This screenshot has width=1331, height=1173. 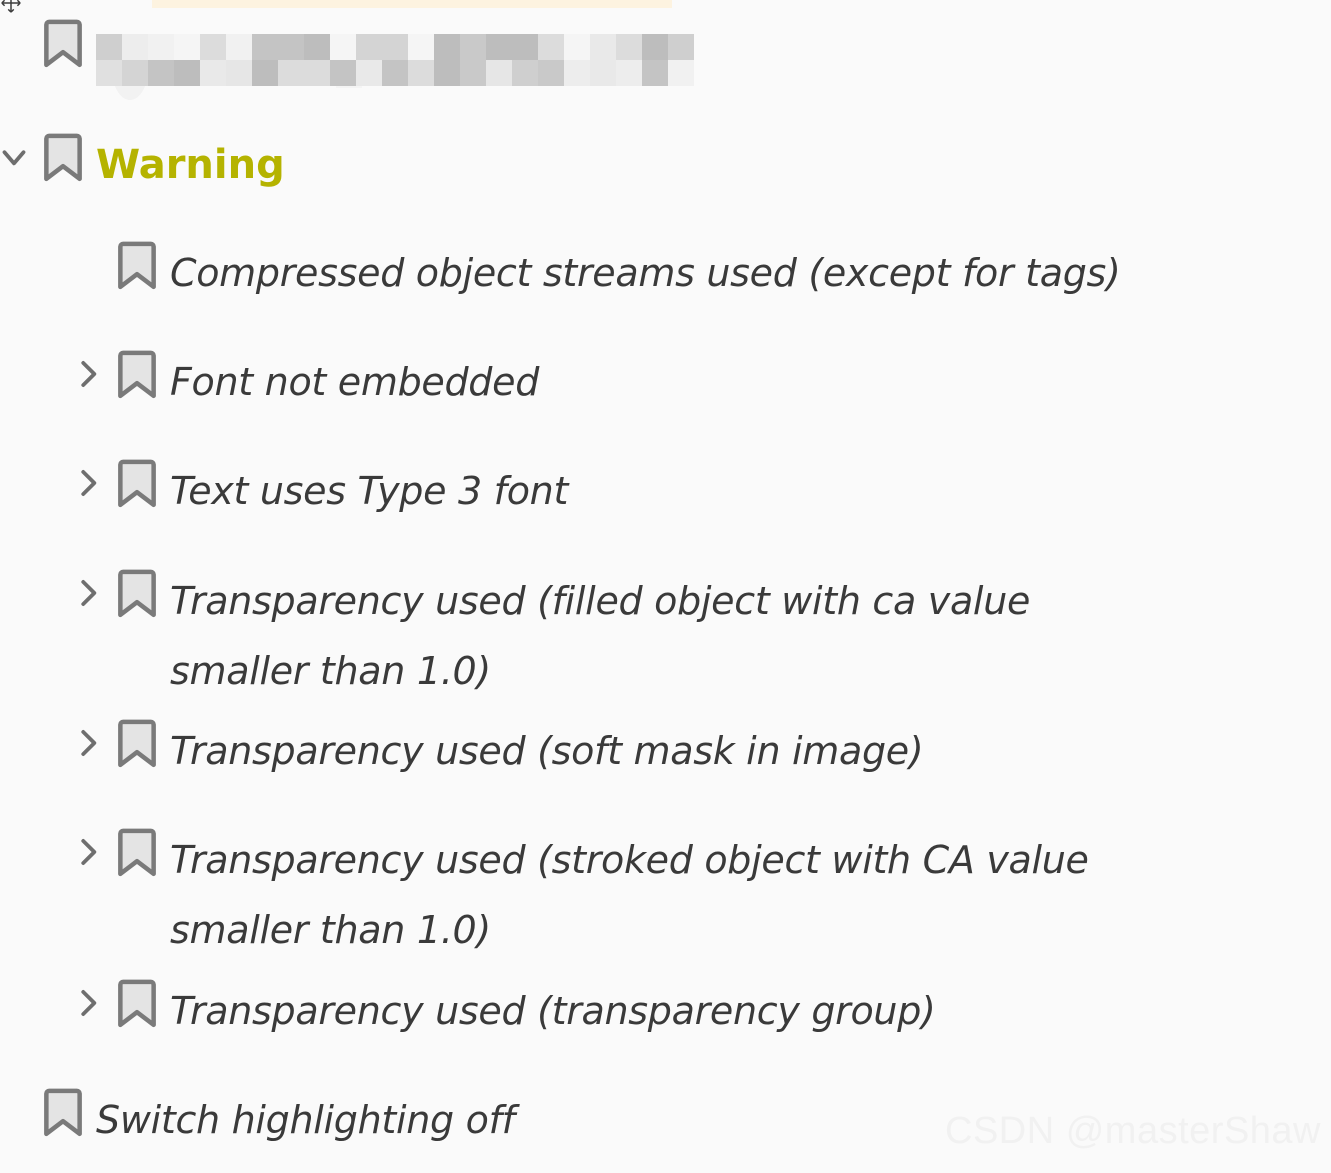 I want to click on tree-row-text-uses-type-3-font: Text uses Type 3 font, so click(x=696, y=491).